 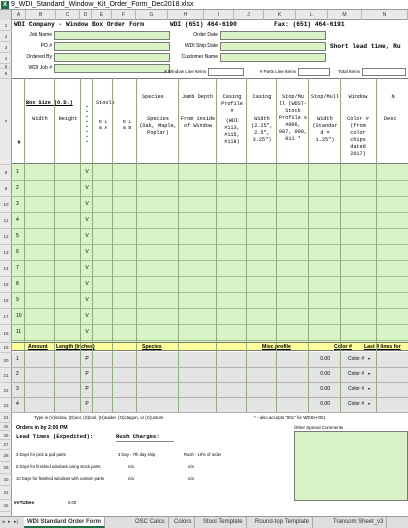 What do you see at coordinates (6, 390) in the screenshot?
I see `row-header: 22` at bounding box center [6, 390].